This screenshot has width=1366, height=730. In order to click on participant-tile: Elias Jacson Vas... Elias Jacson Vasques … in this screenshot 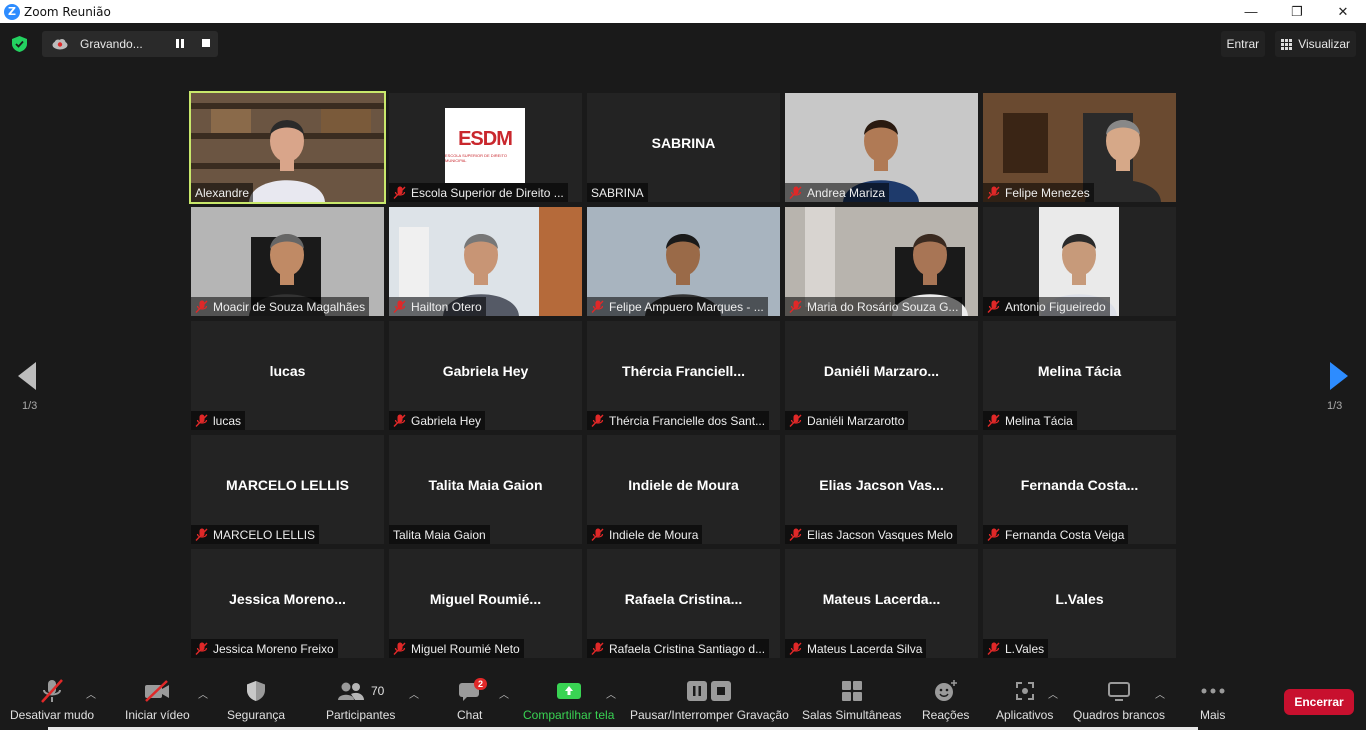, I will do `click(881, 489)`.